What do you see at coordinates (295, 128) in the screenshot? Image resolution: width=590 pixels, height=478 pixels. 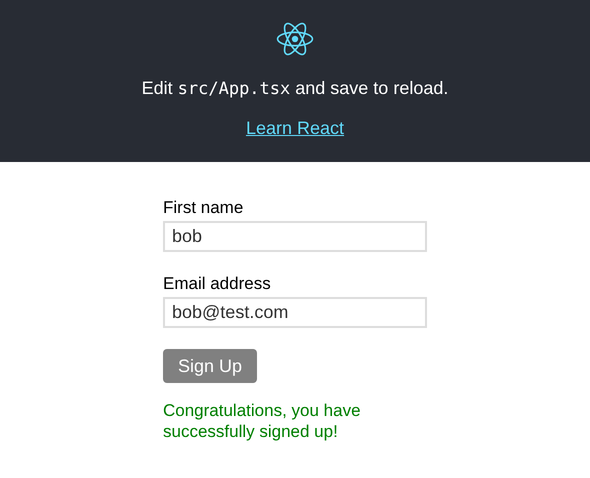 I see `learn-react-link: Learn React` at bounding box center [295, 128].